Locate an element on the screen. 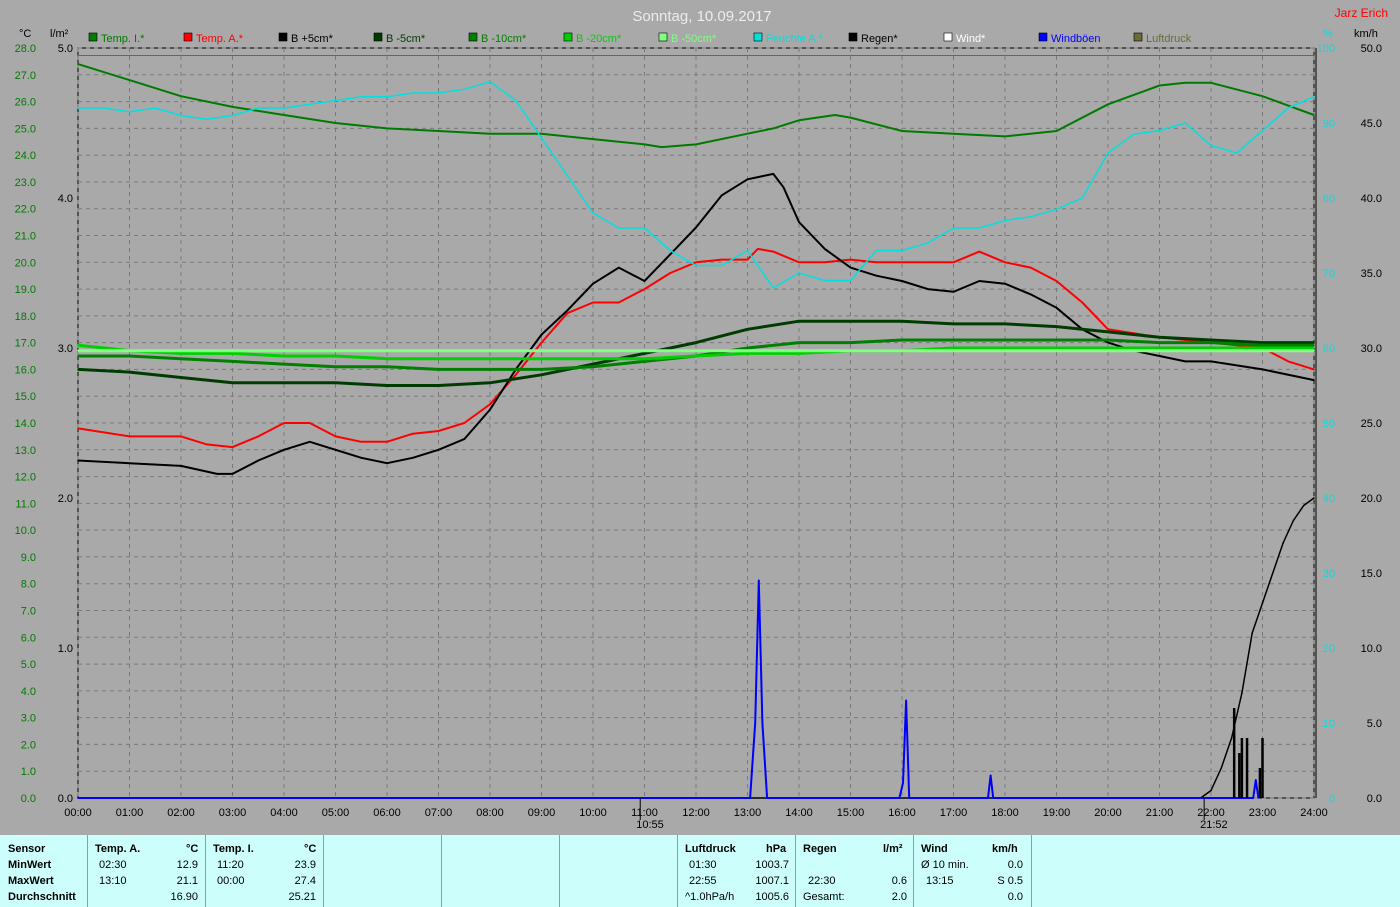 The width and height of the screenshot is (1400, 907). x-tick-label: 22:00 is located at coordinates (1211, 813).